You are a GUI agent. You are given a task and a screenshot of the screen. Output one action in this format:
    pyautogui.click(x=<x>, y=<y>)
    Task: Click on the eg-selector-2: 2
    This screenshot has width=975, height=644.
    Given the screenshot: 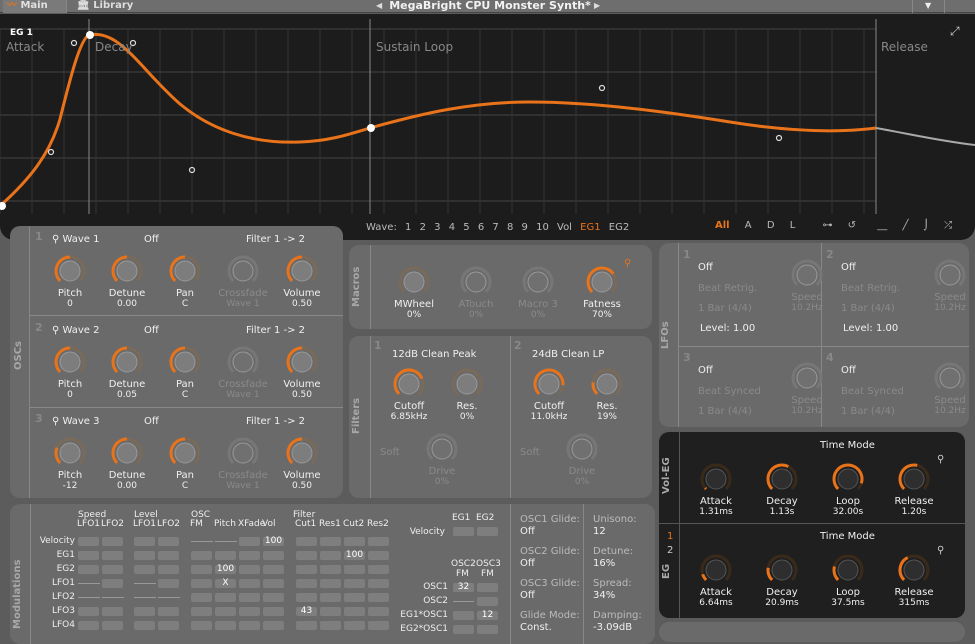 What is the action you would take?
    pyautogui.click(x=670, y=550)
    